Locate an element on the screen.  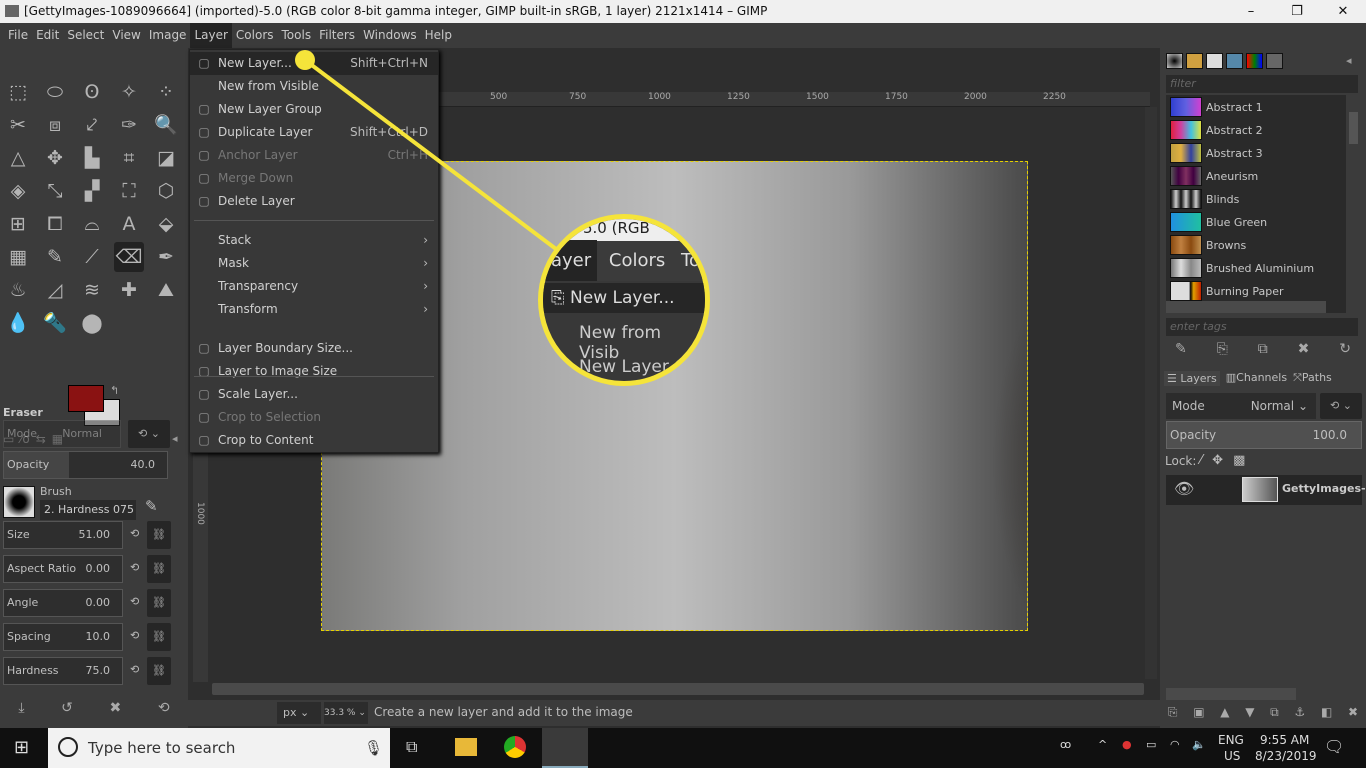
menu-item-crop-to-selection: ▢ Crop to Selection is located at coordinates (314, 417).